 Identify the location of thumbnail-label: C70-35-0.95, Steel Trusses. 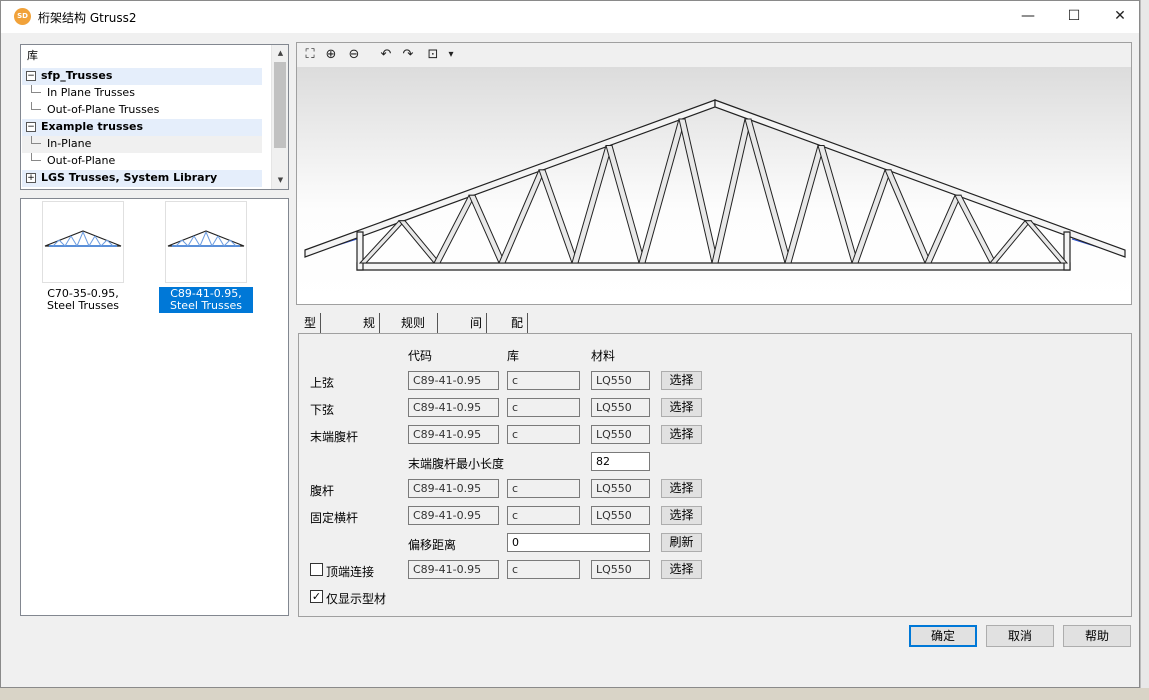
(83, 299).